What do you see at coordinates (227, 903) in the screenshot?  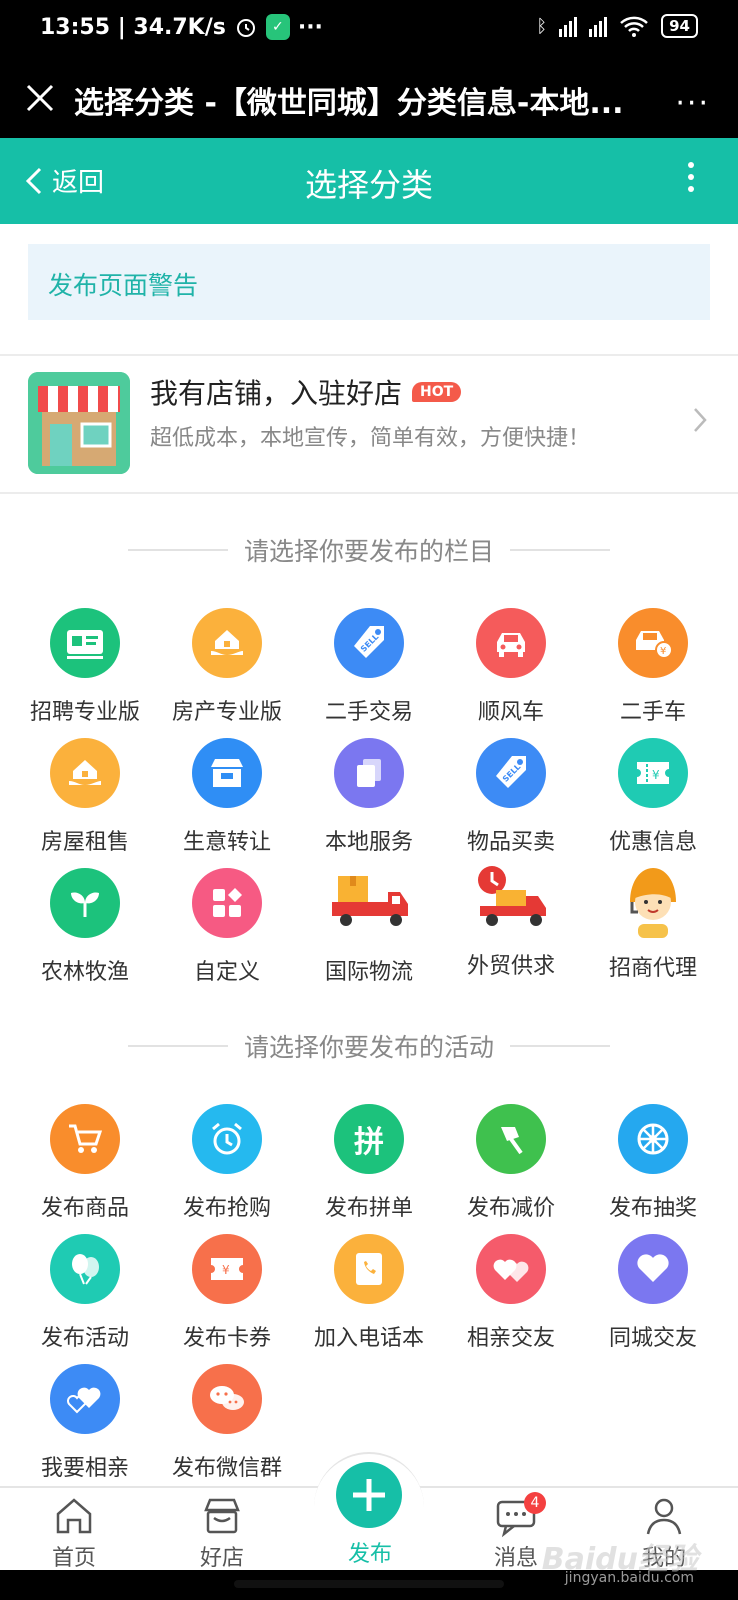 I see `grid-custom-icon` at bounding box center [227, 903].